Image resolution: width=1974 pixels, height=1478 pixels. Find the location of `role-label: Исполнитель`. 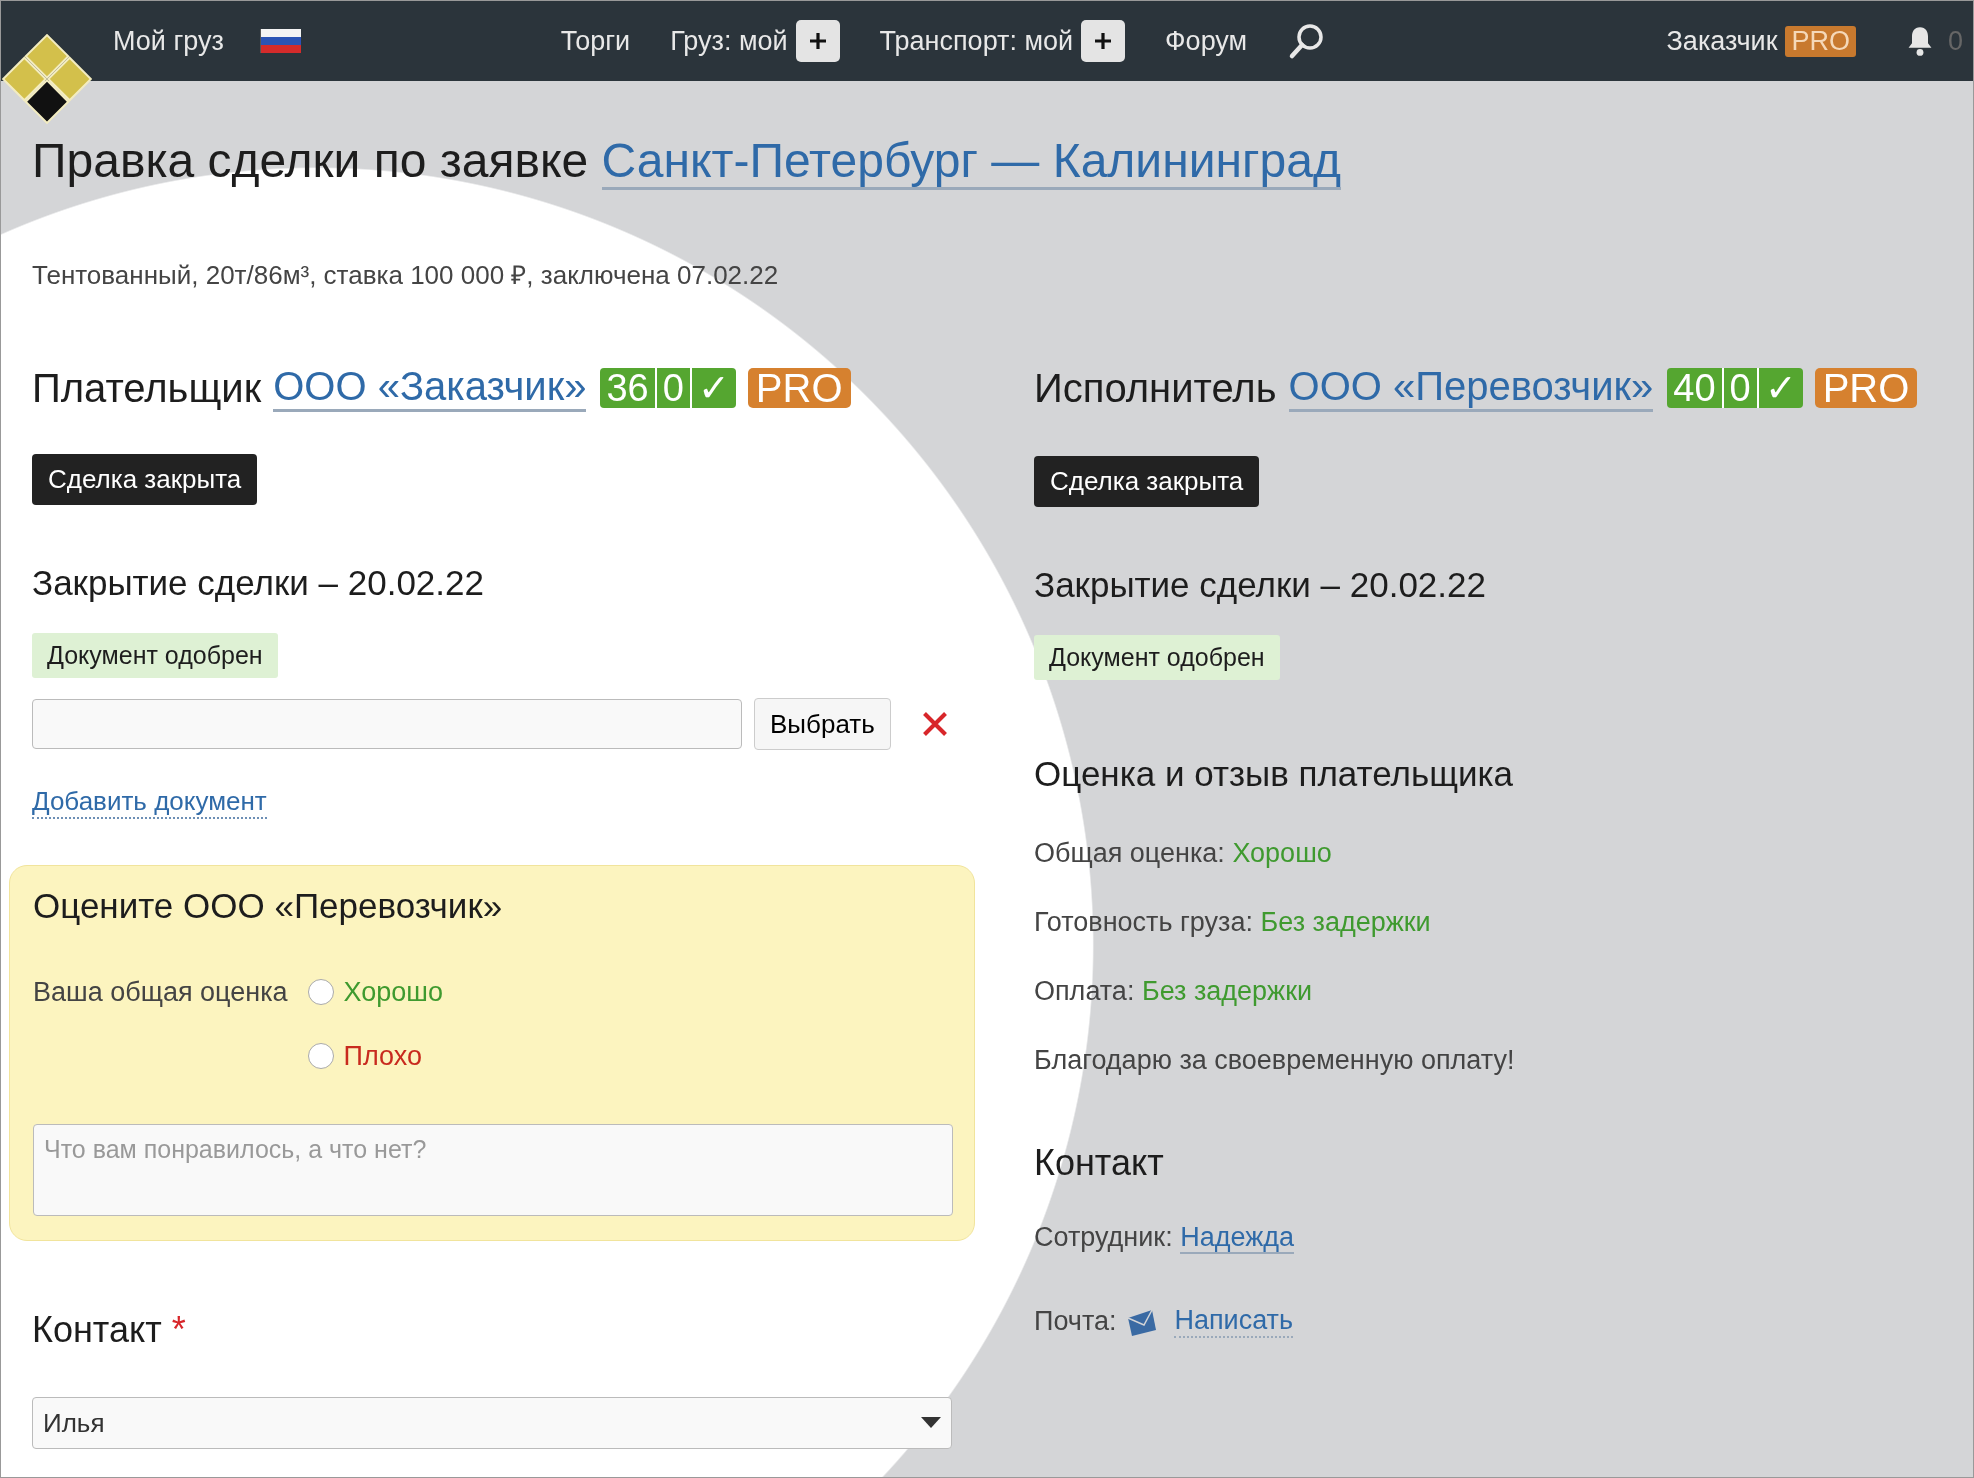

role-label: Исполнитель is located at coordinates (1155, 388).